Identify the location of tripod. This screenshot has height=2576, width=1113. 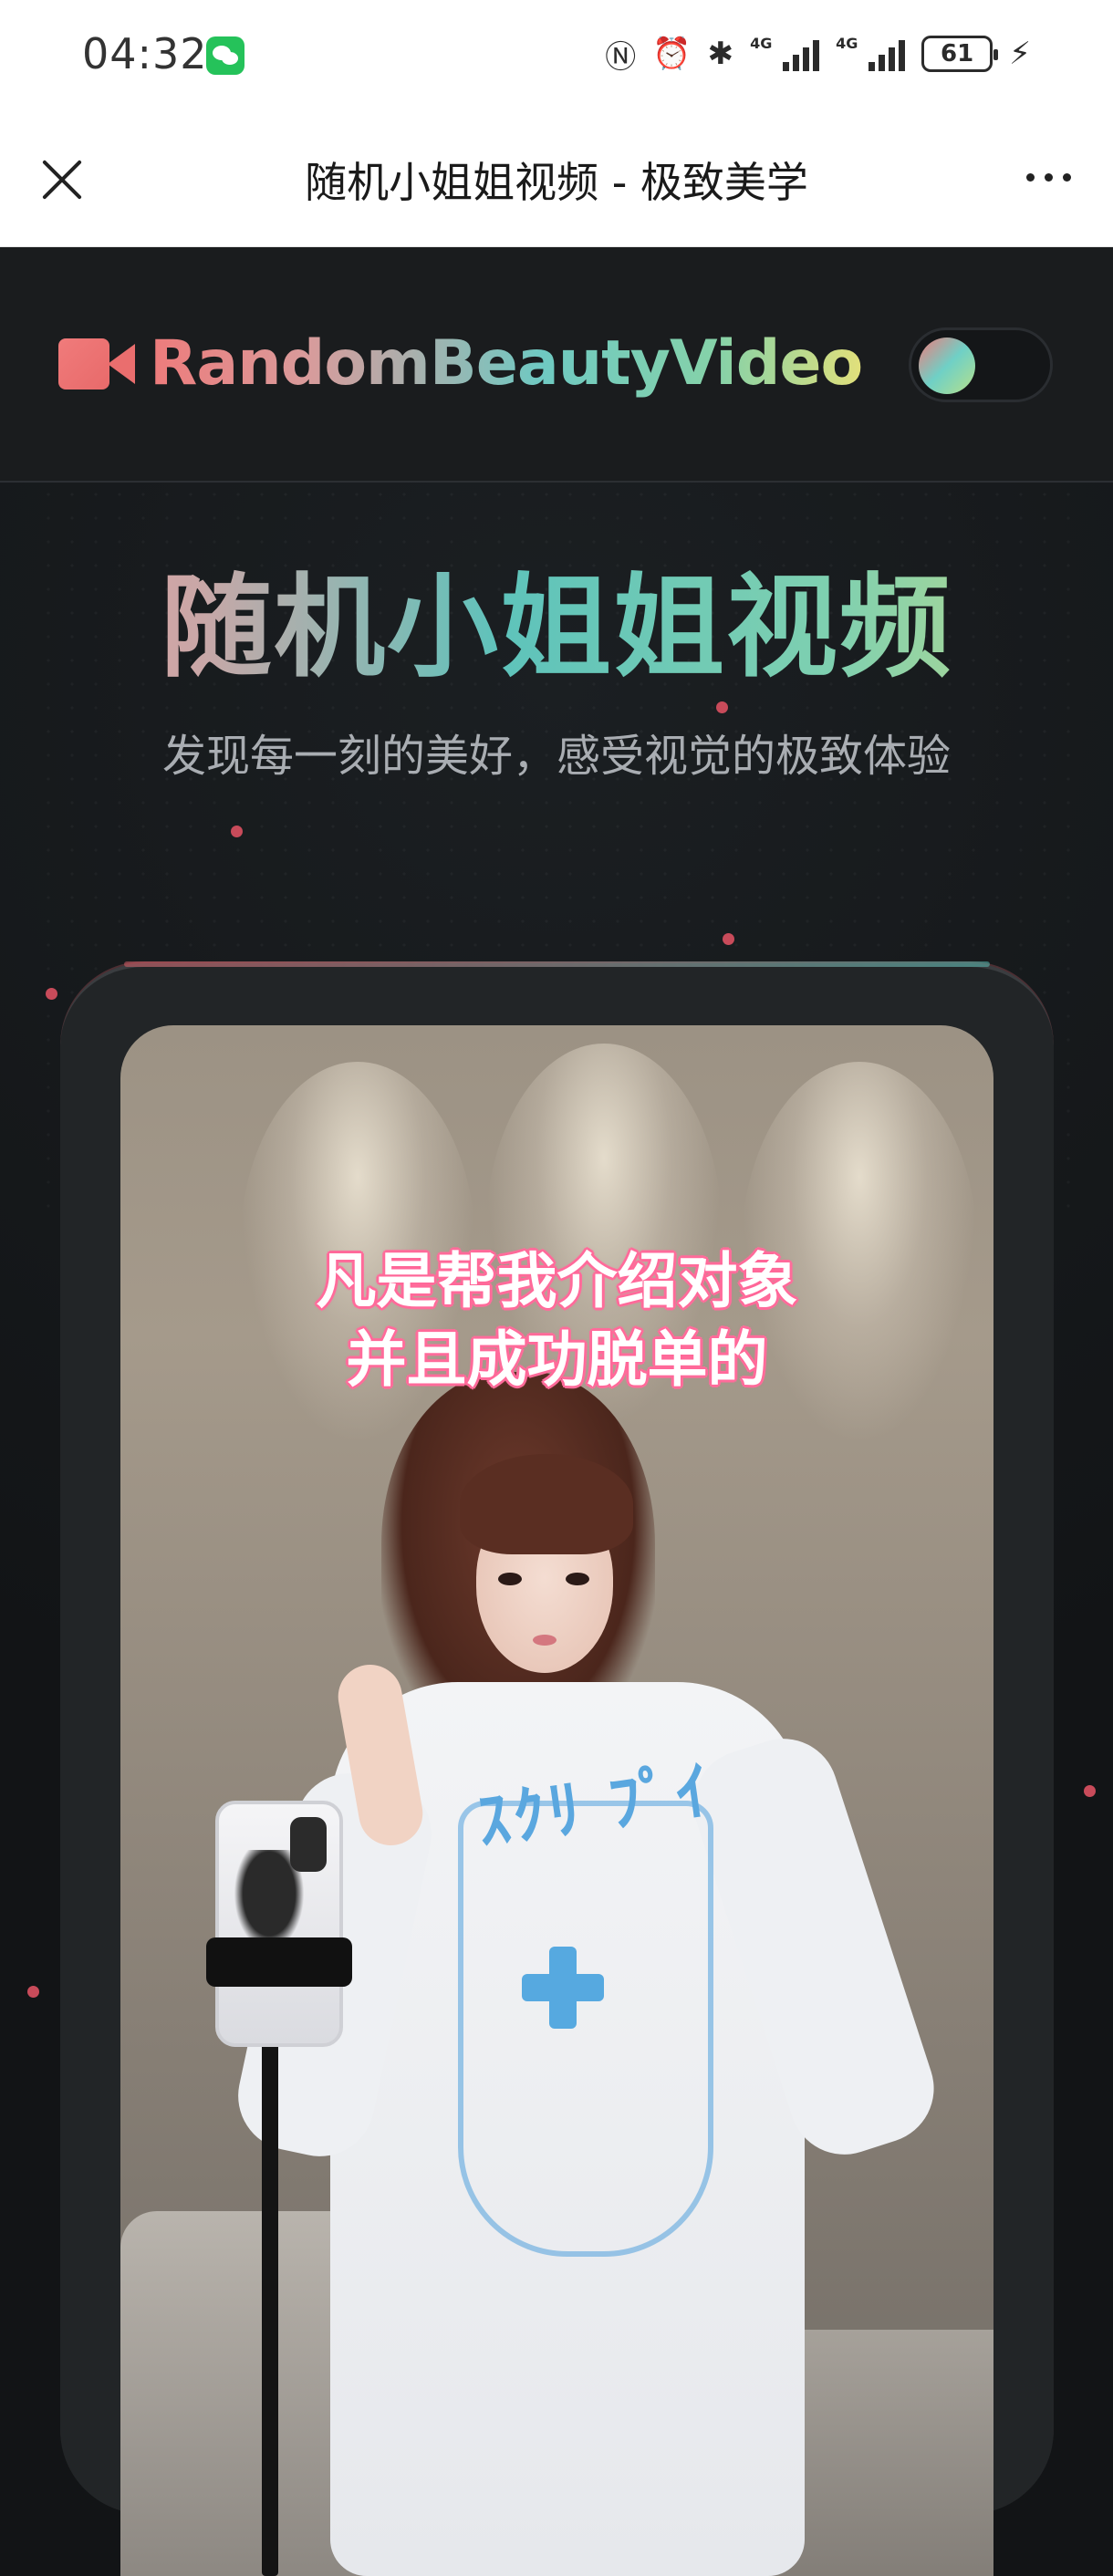
(270, 2293).